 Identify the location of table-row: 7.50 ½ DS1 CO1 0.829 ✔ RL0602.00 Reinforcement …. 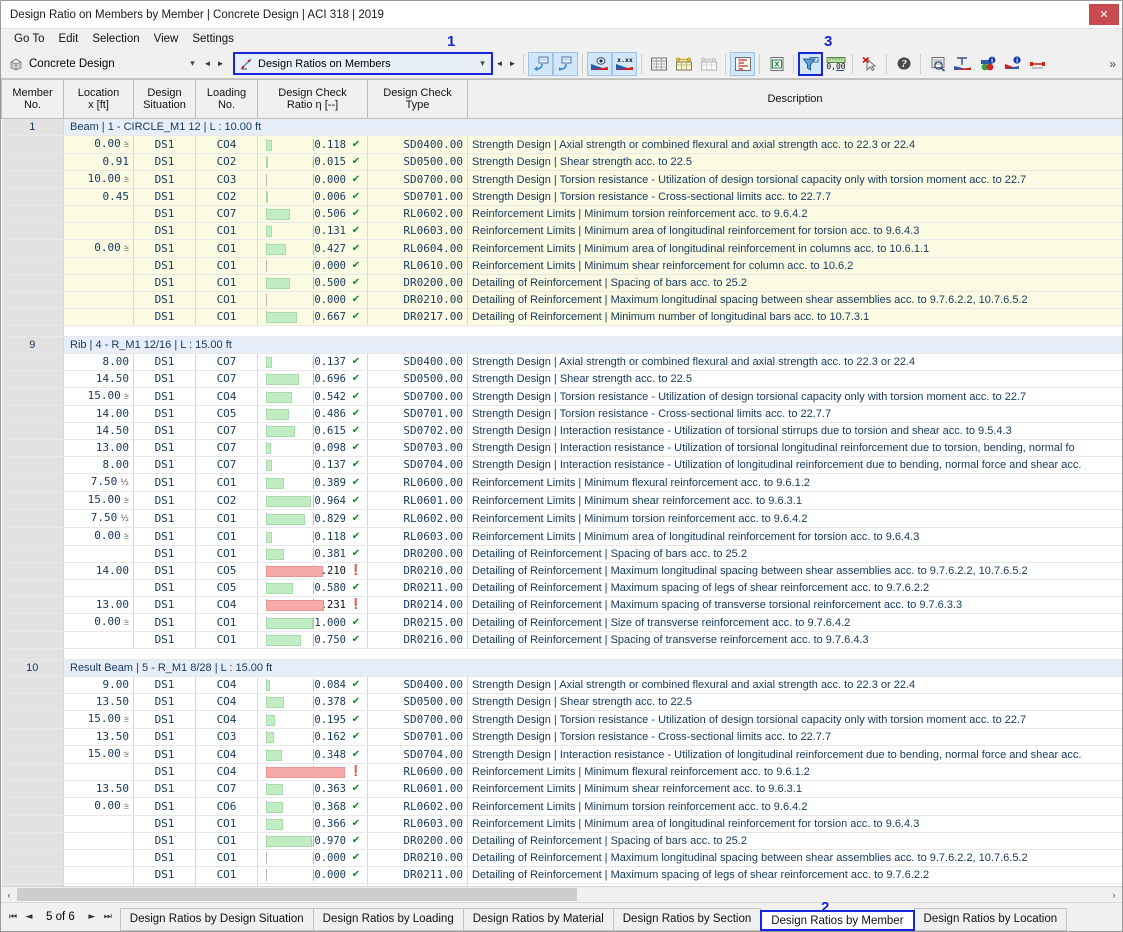
(561, 518).